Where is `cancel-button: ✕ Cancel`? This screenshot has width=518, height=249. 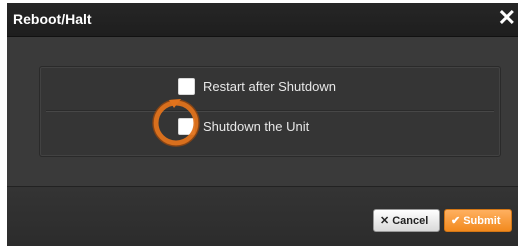
cancel-button: ✕ Cancel is located at coordinates (406, 220).